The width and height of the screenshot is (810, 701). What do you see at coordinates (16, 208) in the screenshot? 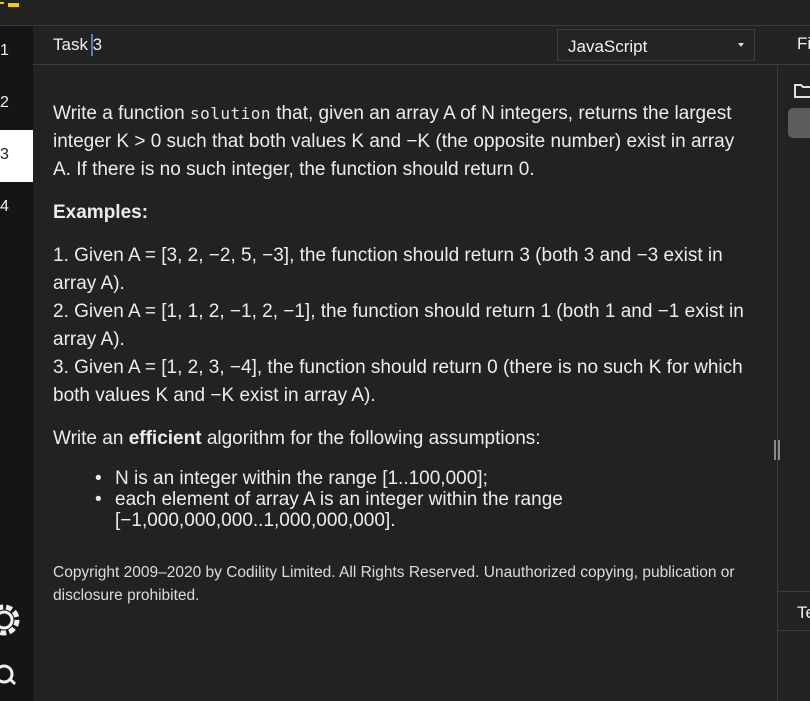
I see `step-4-button: 4` at bounding box center [16, 208].